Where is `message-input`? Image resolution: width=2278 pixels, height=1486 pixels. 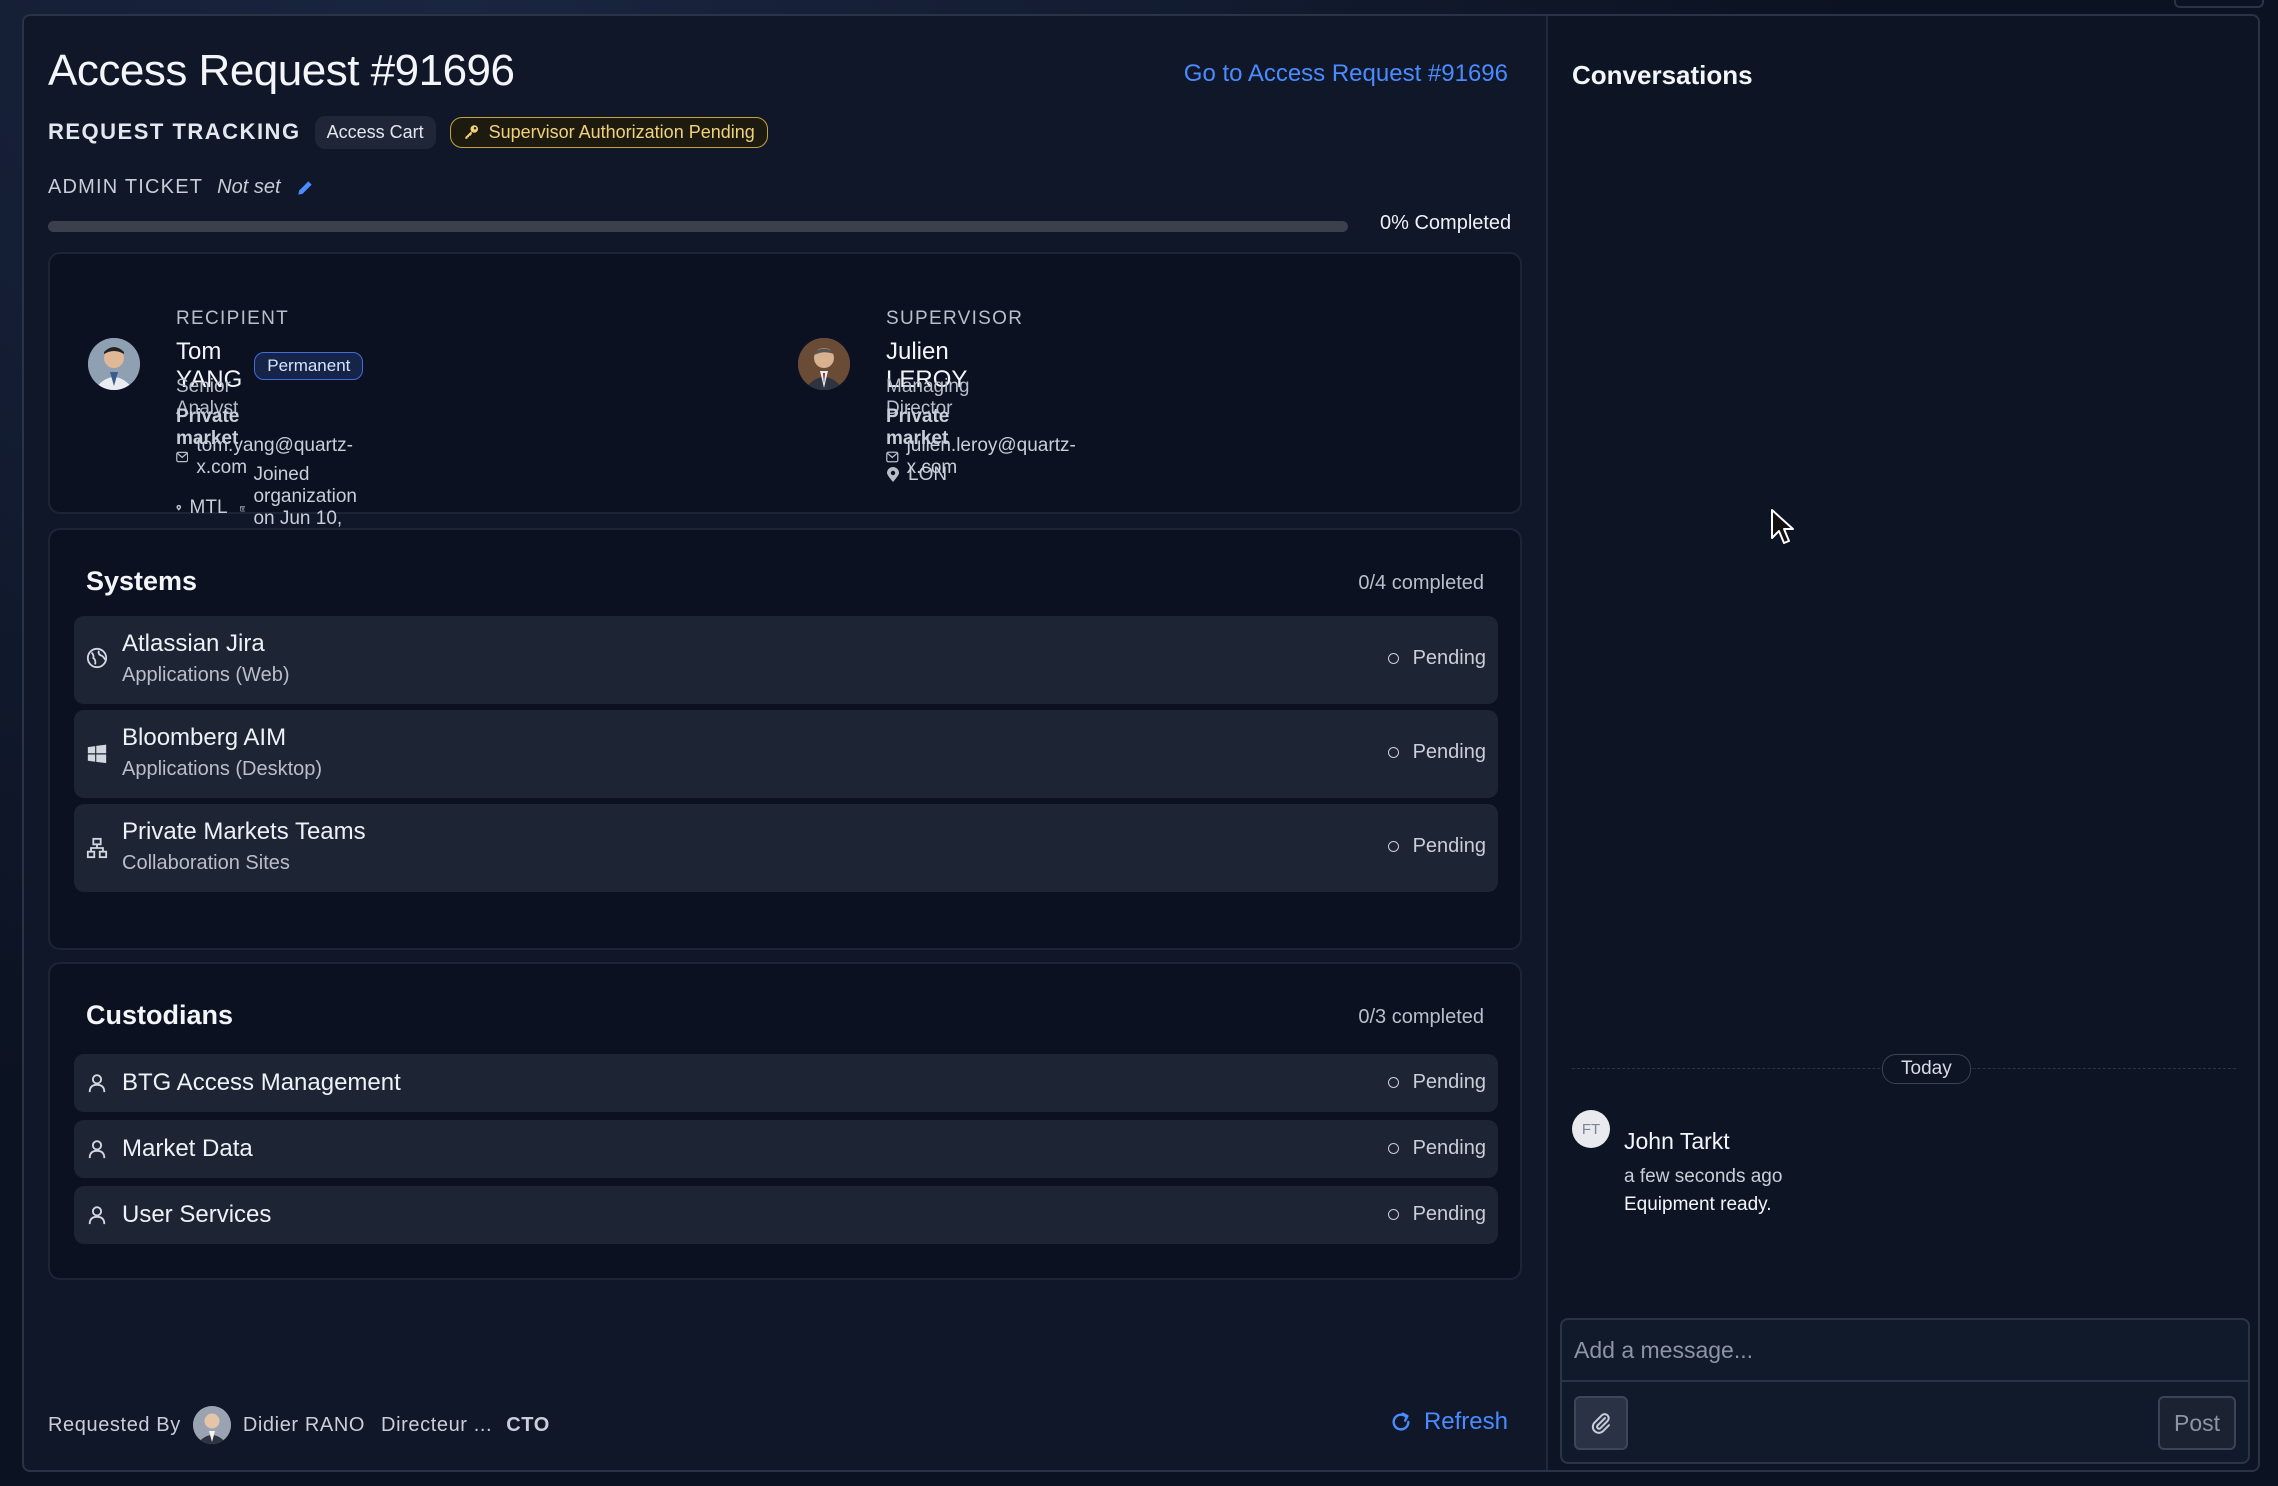
message-input is located at coordinates (1905, 1351).